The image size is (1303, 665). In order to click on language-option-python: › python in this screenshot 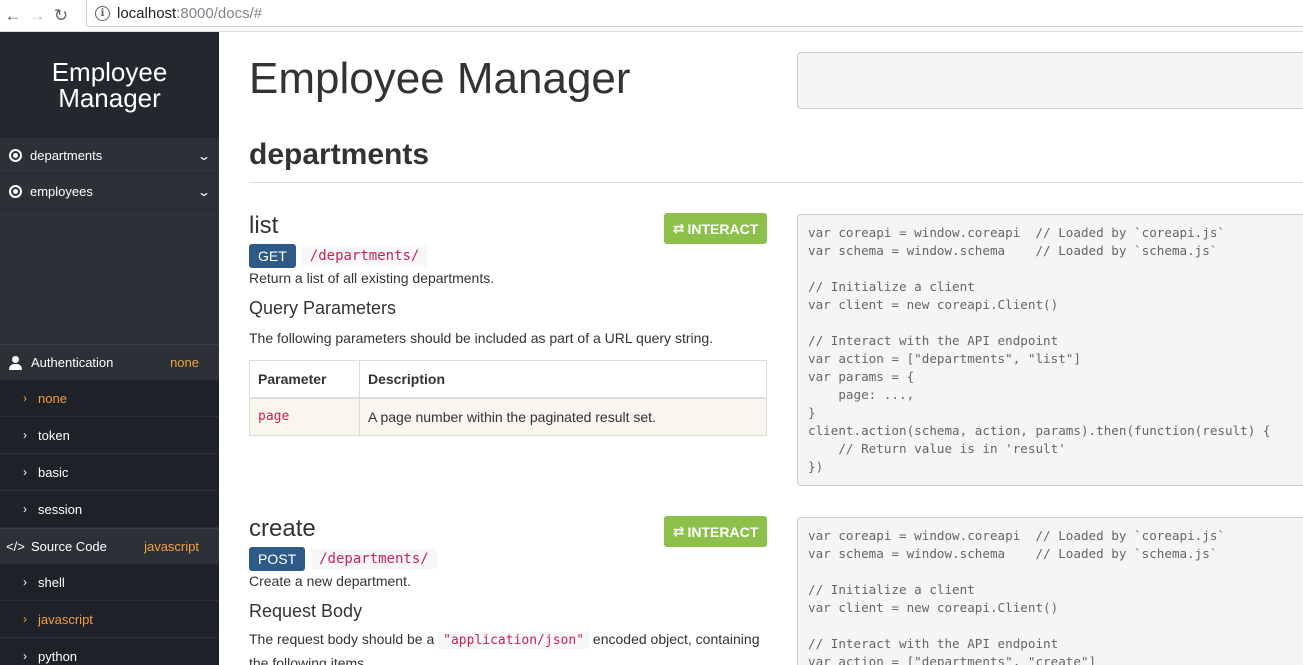, I will do `click(109, 651)`.